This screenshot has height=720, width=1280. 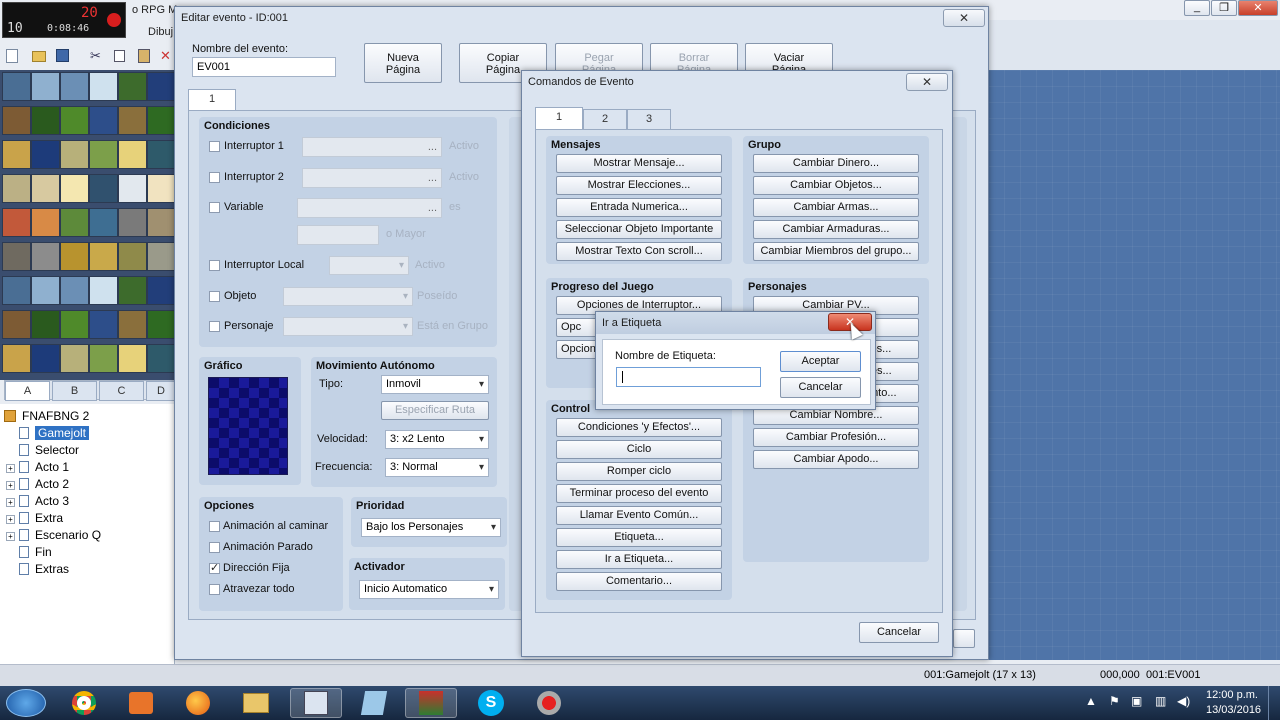 What do you see at coordinates (1233, 710) in the screenshot?
I see `taskbar-date: 13/03/2016` at bounding box center [1233, 710].